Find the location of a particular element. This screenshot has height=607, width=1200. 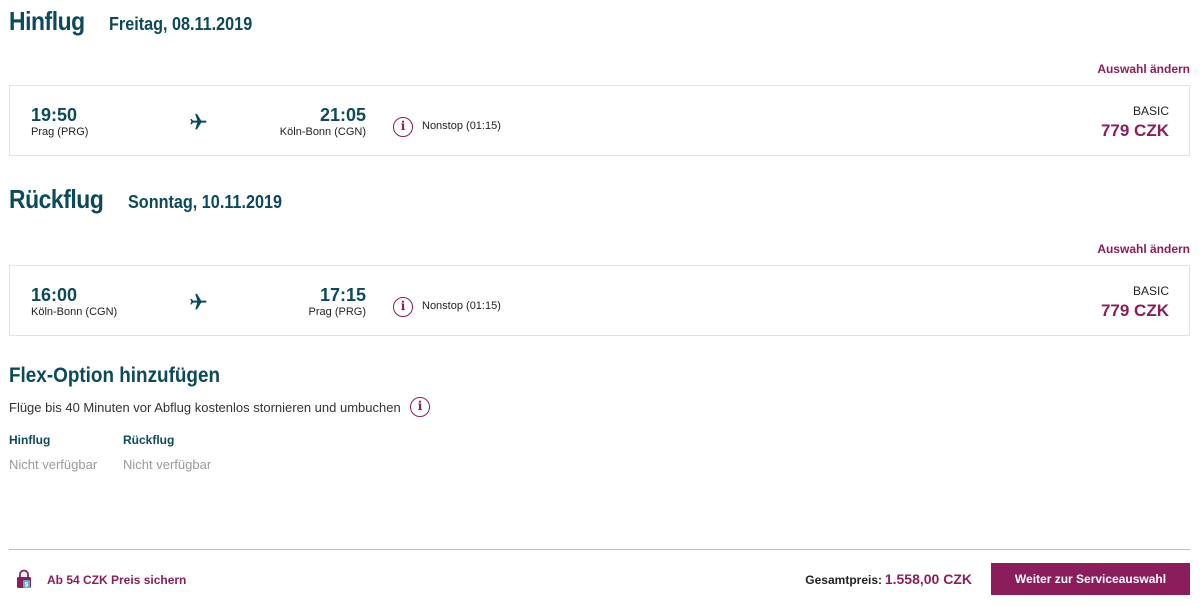

price-lock-link: Ab 54 CZK Preis sichern is located at coordinates (116, 580).